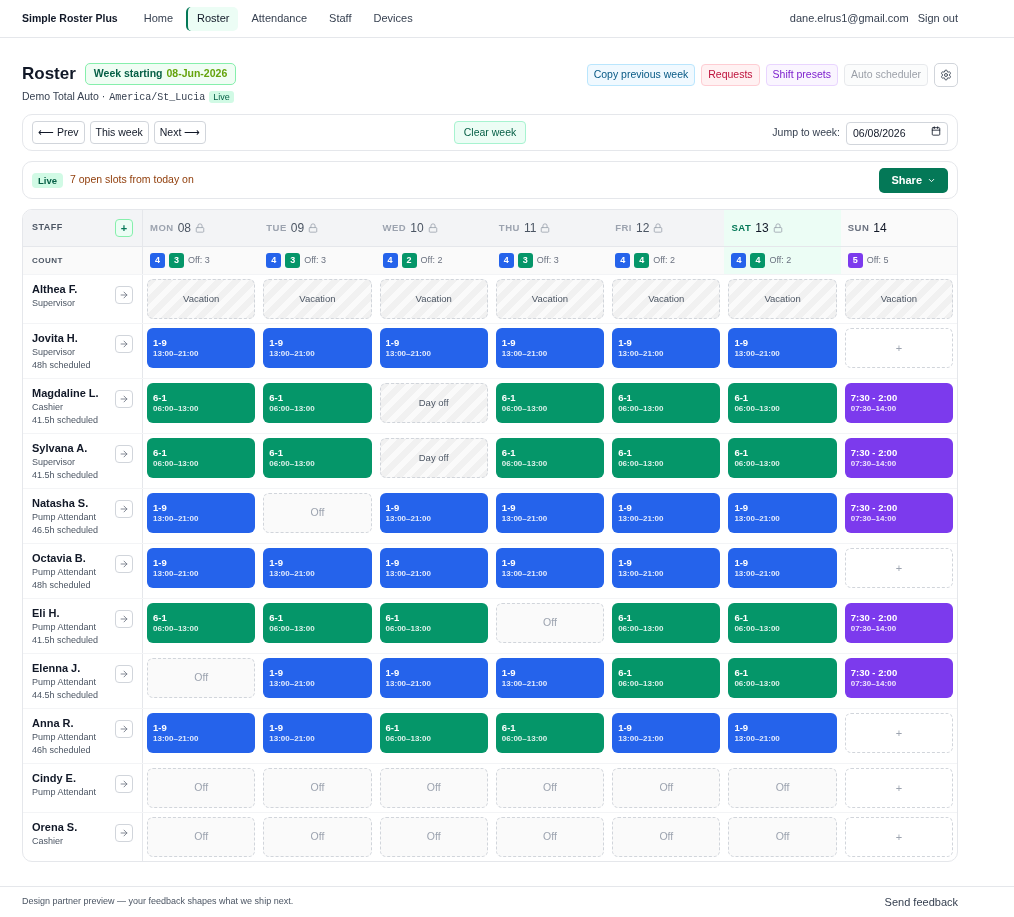 This screenshot has width=1014, height=917. What do you see at coordinates (180, 132) in the screenshot?
I see `week-nav-button: Next ⟶` at bounding box center [180, 132].